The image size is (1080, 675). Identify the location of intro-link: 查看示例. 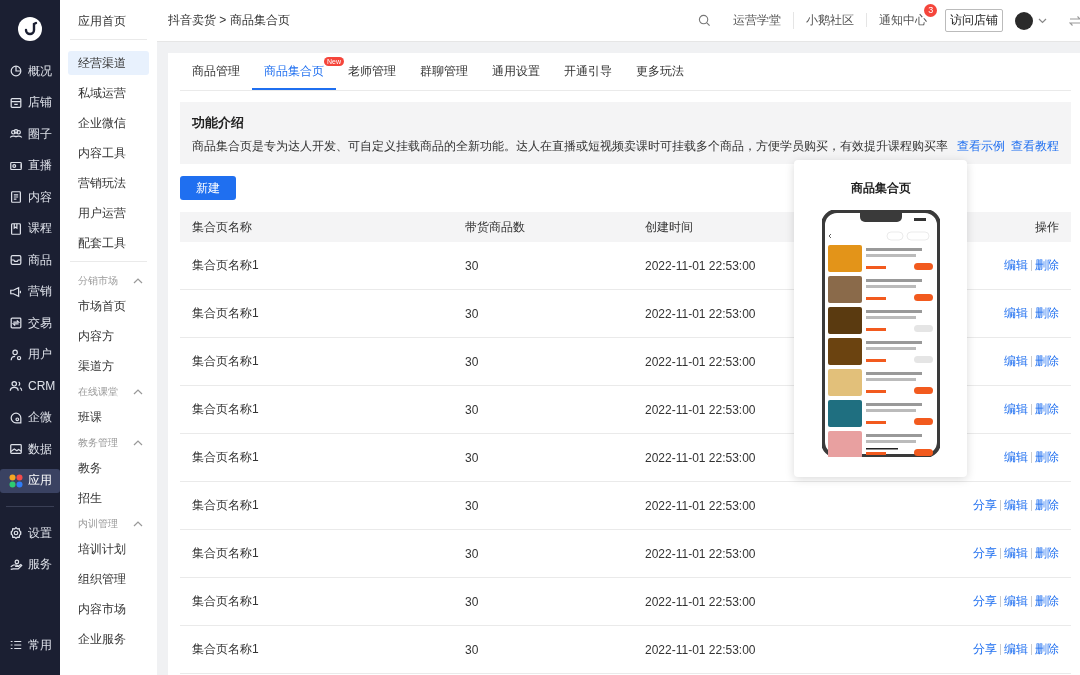
(981, 146).